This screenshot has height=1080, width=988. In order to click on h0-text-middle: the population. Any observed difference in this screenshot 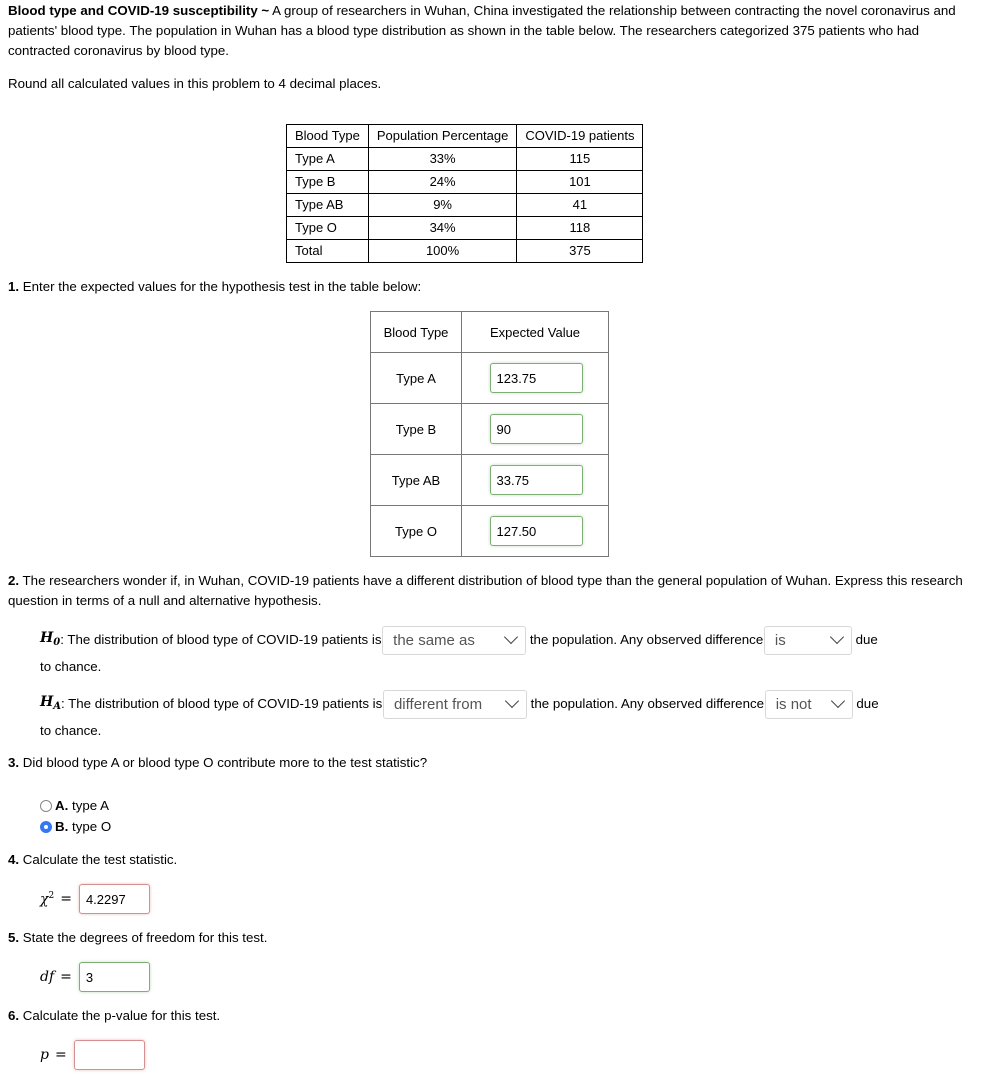, I will do `click(646, 639)`.